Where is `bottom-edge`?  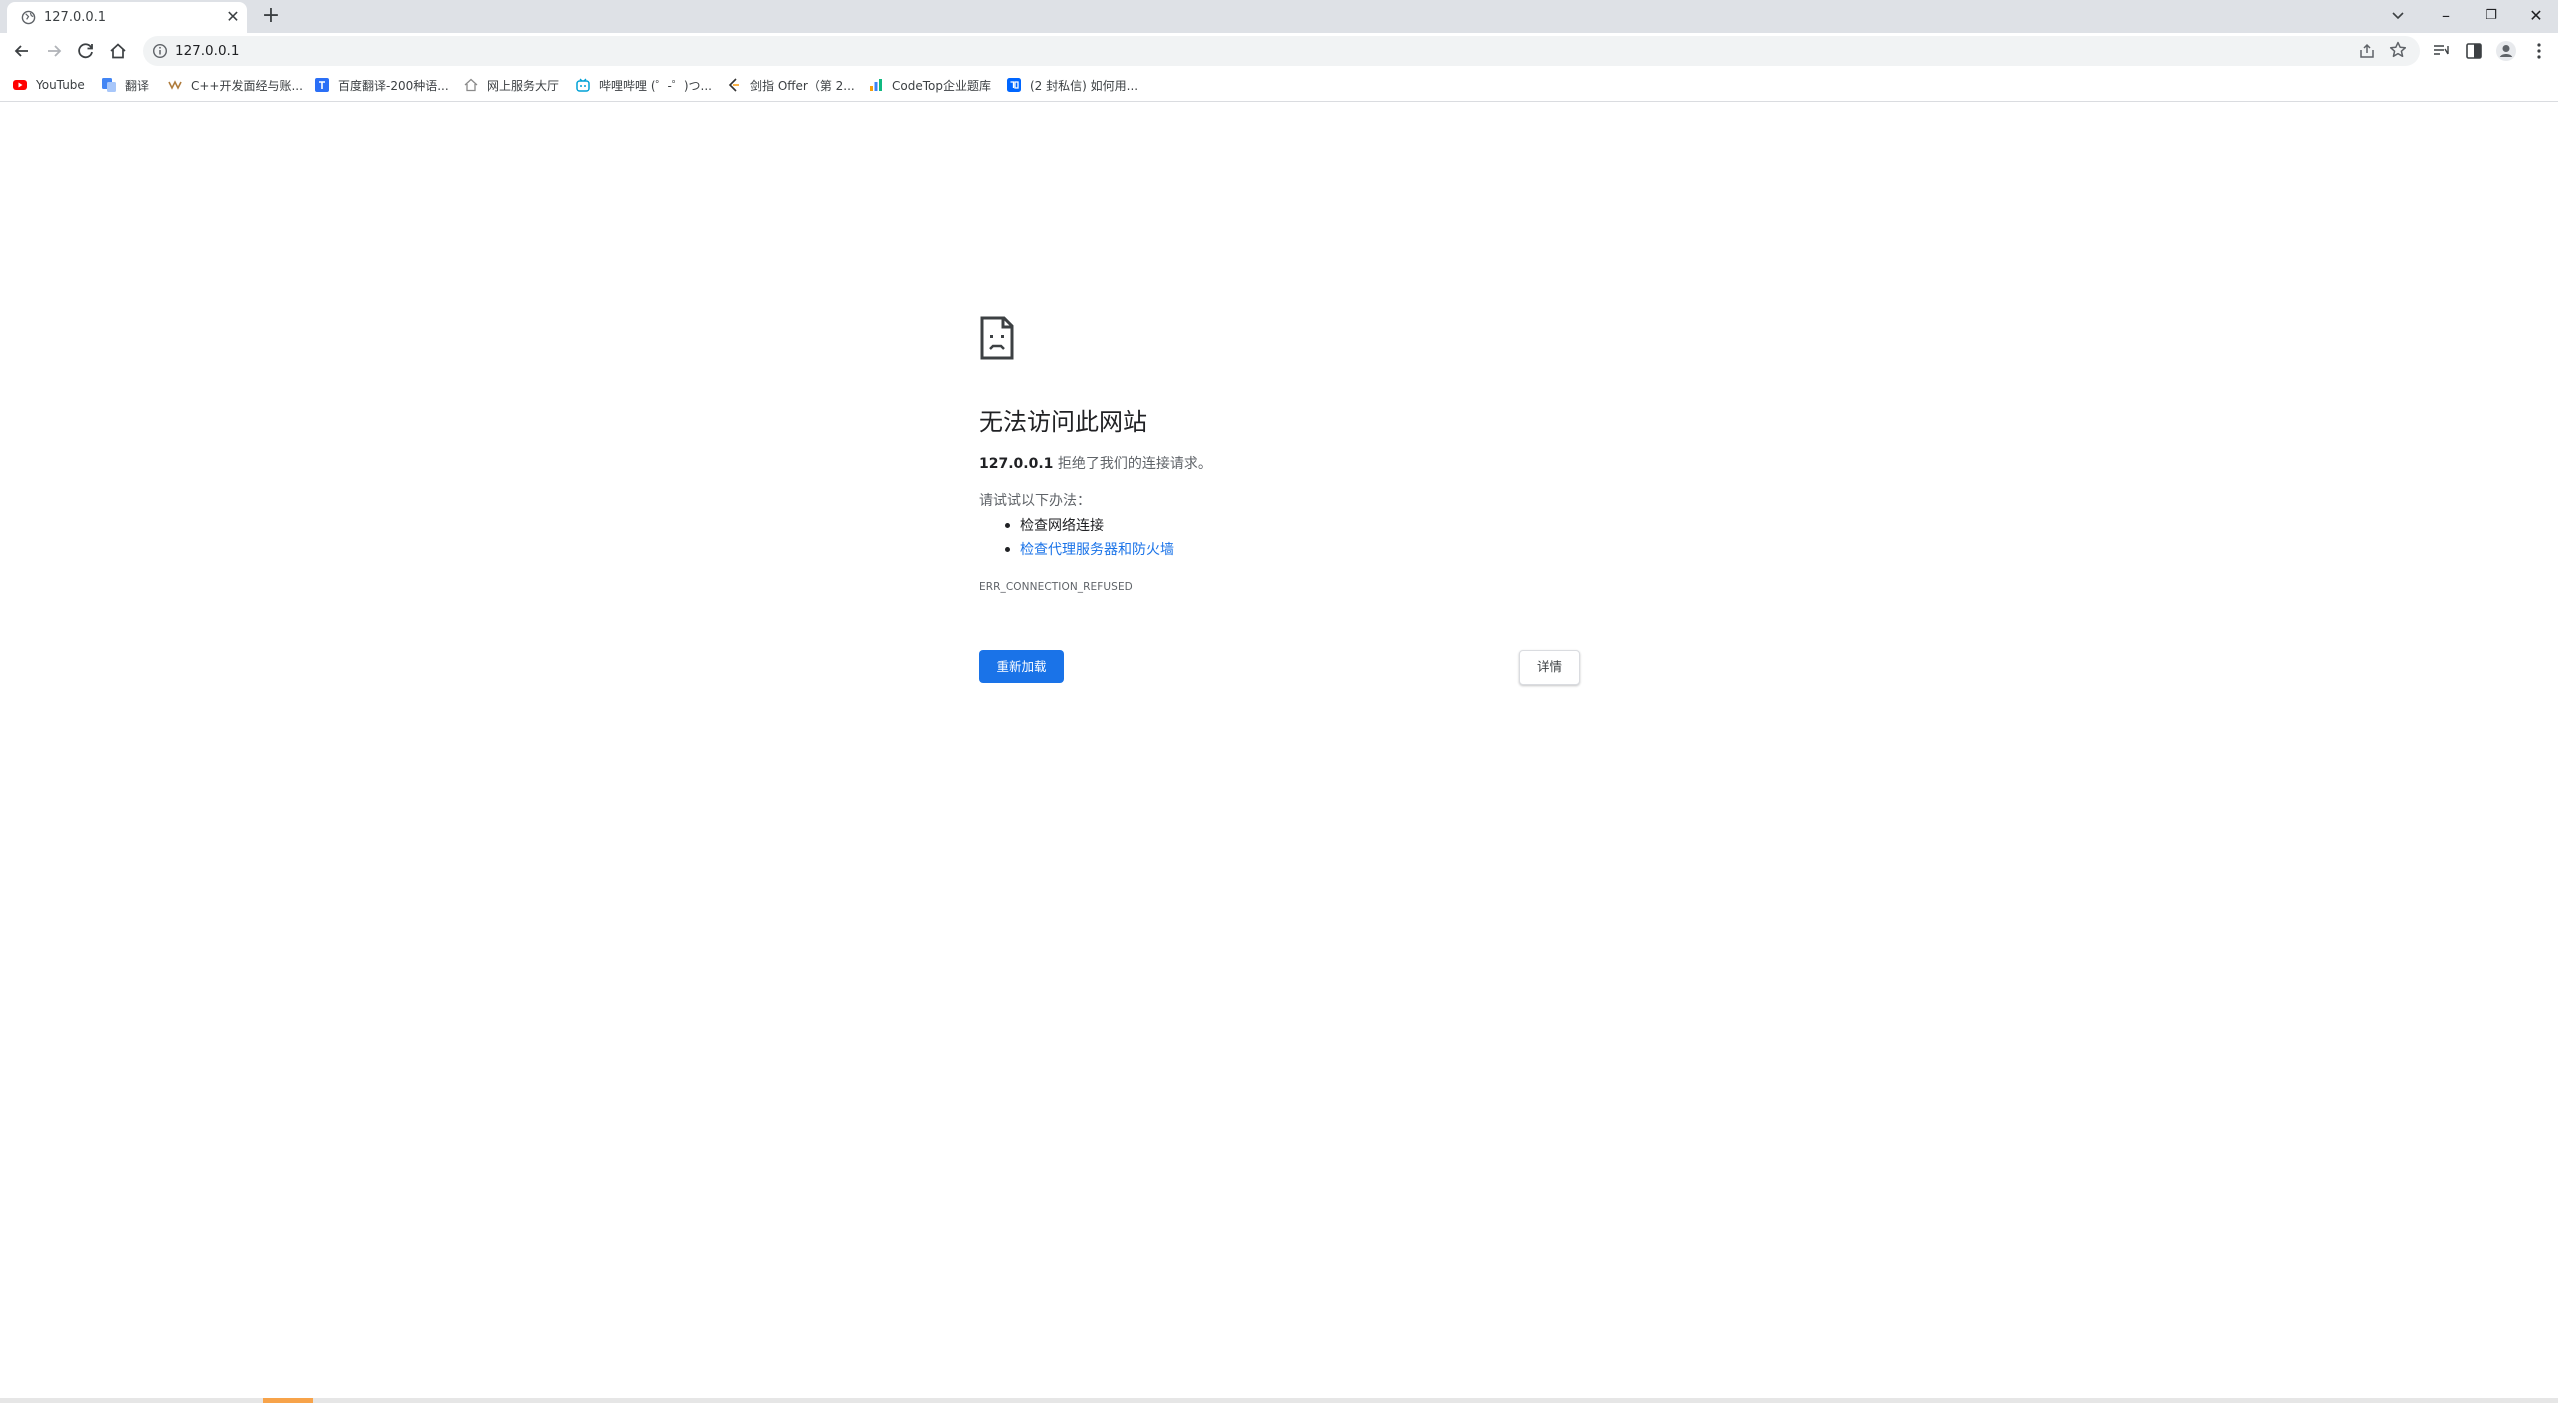
bottom-edge is located at coordinates (1279, 1400).